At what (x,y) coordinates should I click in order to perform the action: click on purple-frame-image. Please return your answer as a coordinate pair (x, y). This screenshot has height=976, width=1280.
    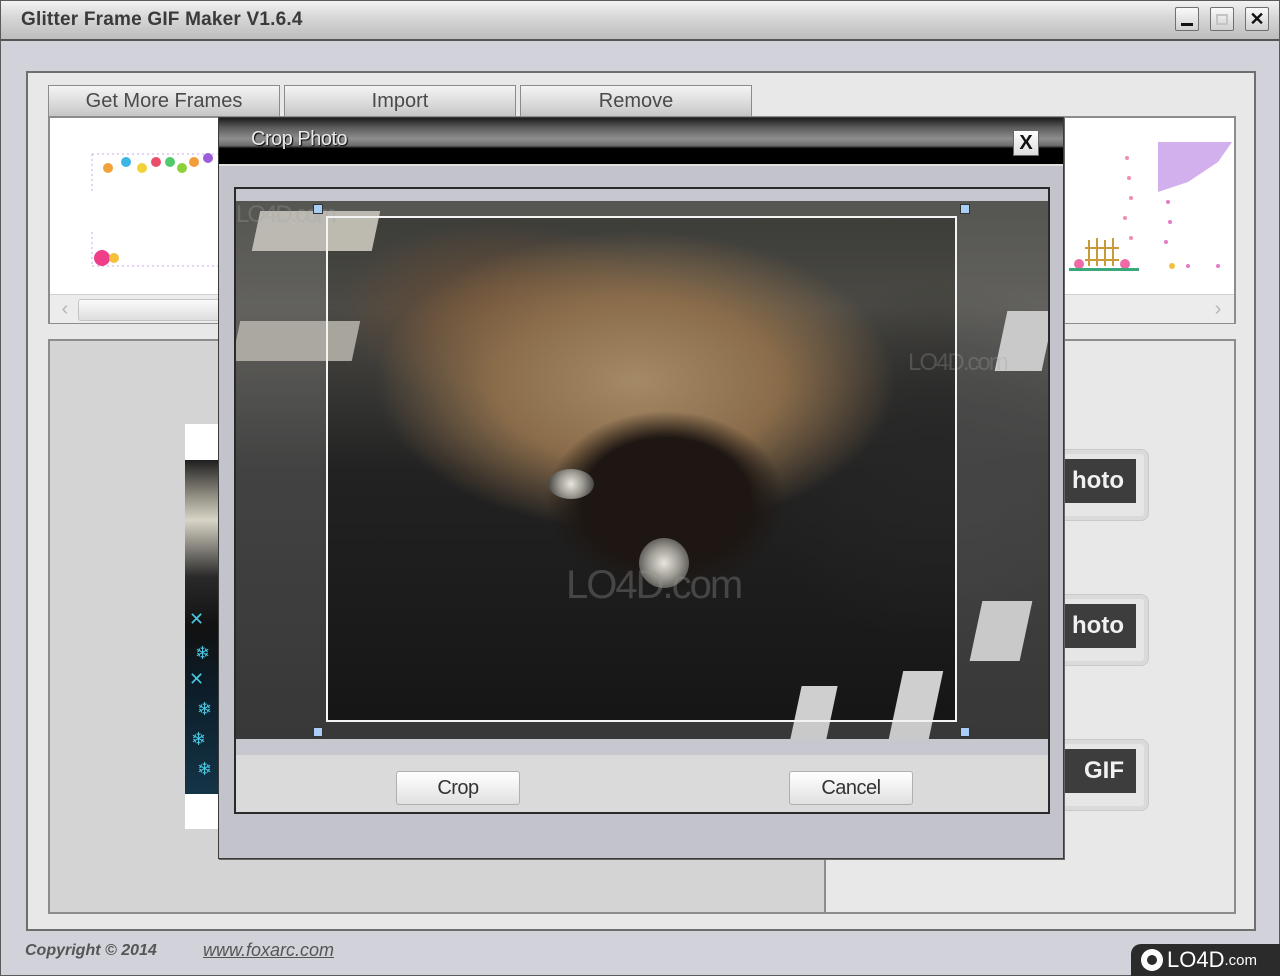
    Looking at the image, I should click on (1195, 205).